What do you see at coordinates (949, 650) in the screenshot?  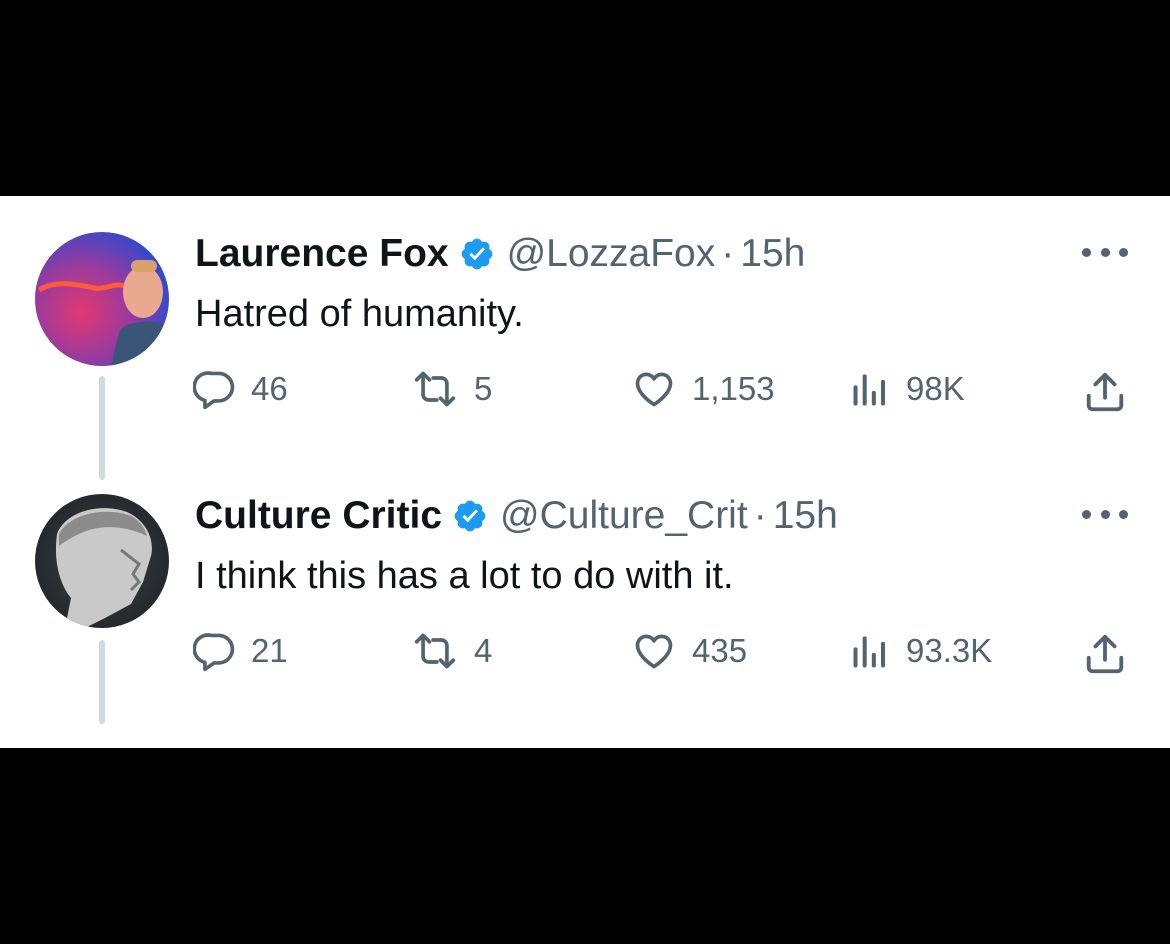 I see `views-count: 93.3K` at bounding box center [949, 650].